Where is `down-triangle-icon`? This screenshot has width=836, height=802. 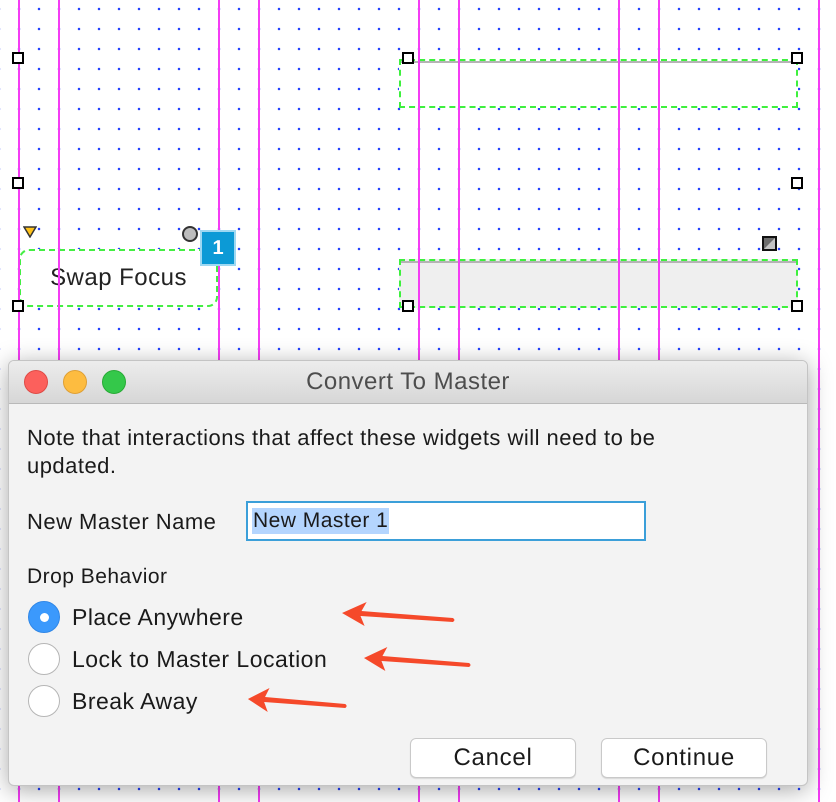 down-triangle-icon is located at coordinates (30, 232).